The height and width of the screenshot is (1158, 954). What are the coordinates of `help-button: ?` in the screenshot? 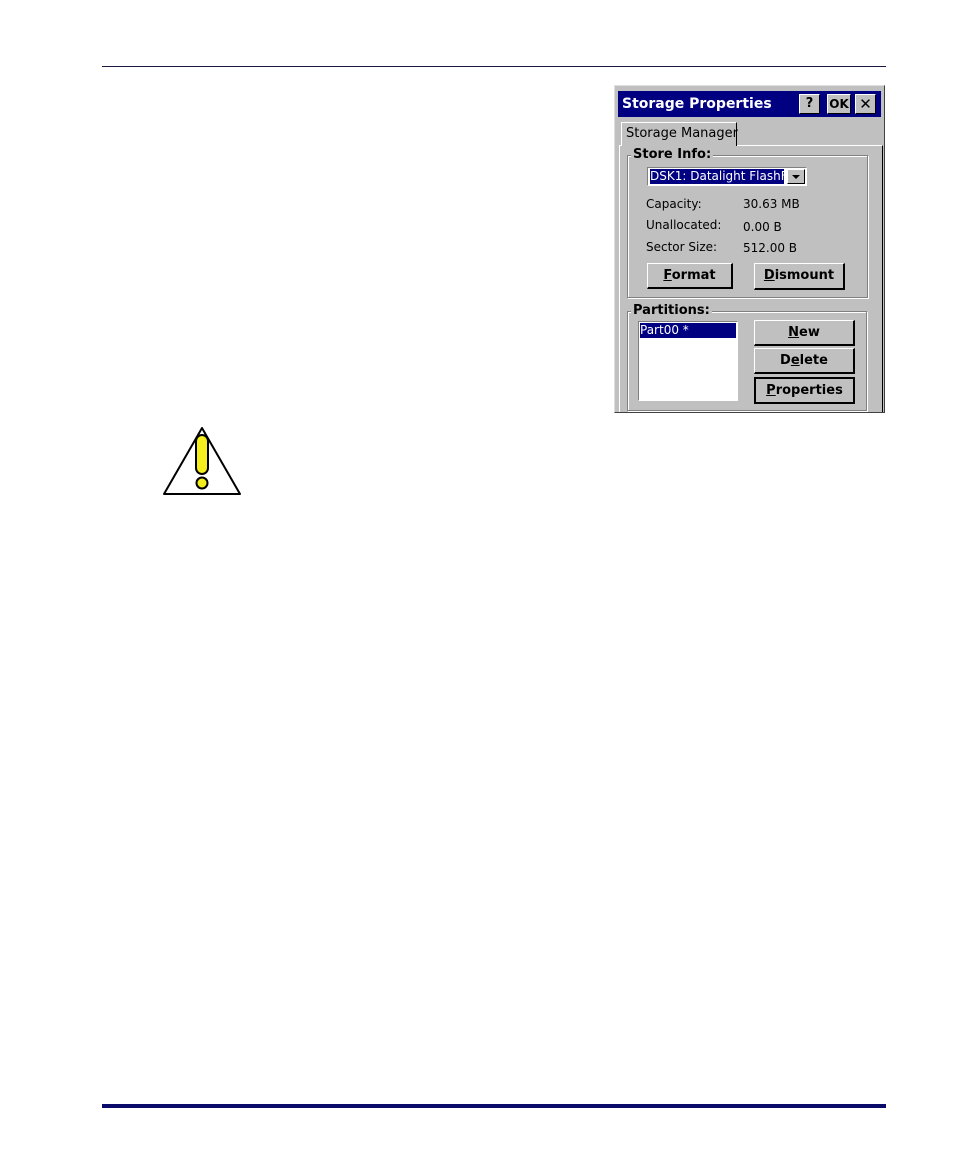 It's located at (809, 104).